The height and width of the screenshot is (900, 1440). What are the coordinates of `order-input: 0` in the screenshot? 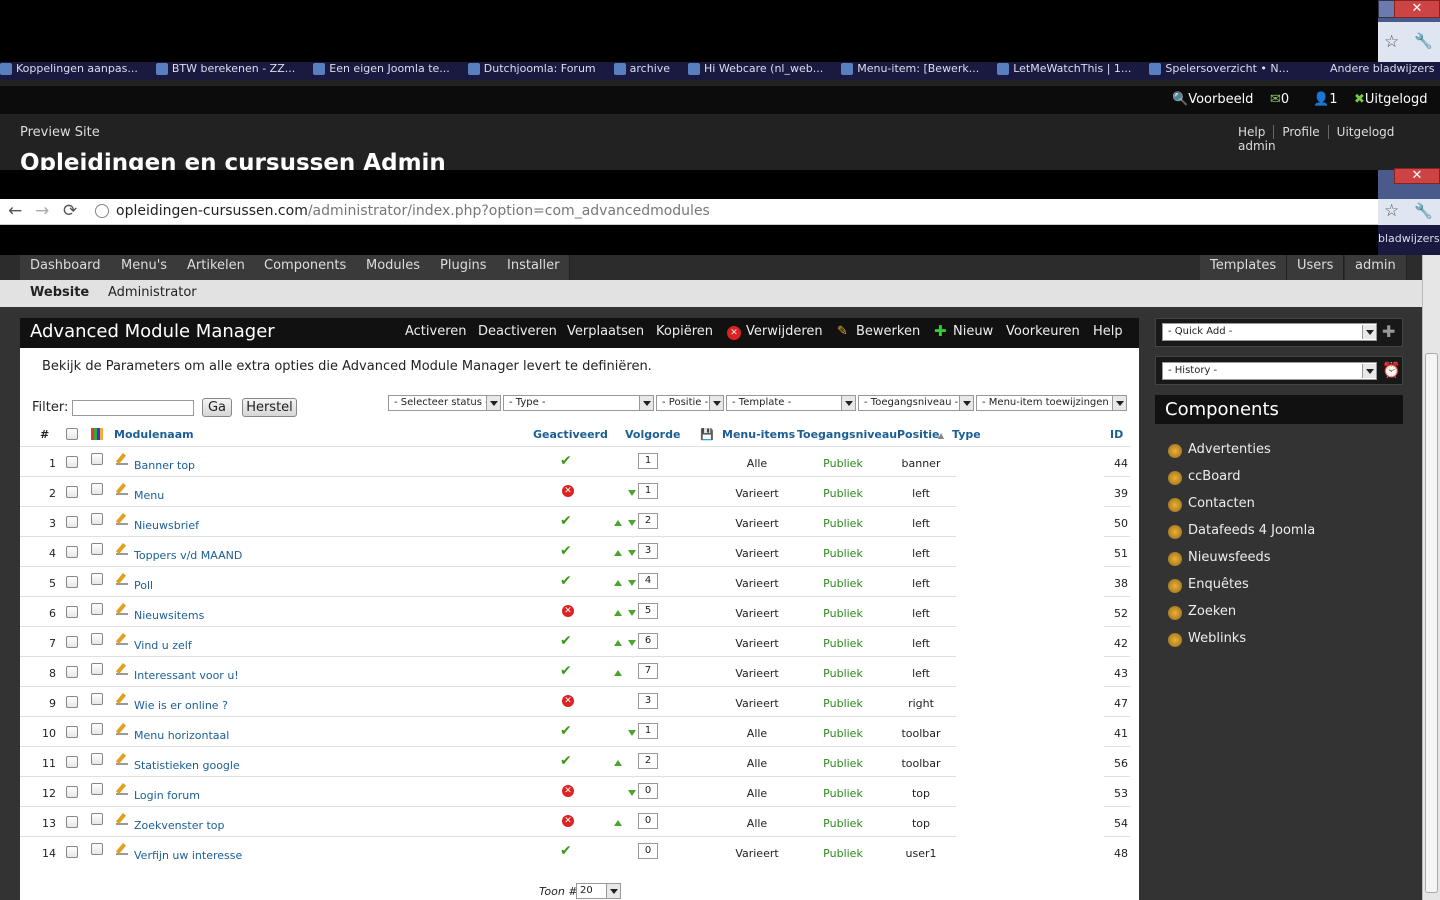 It's located at (648, 791).